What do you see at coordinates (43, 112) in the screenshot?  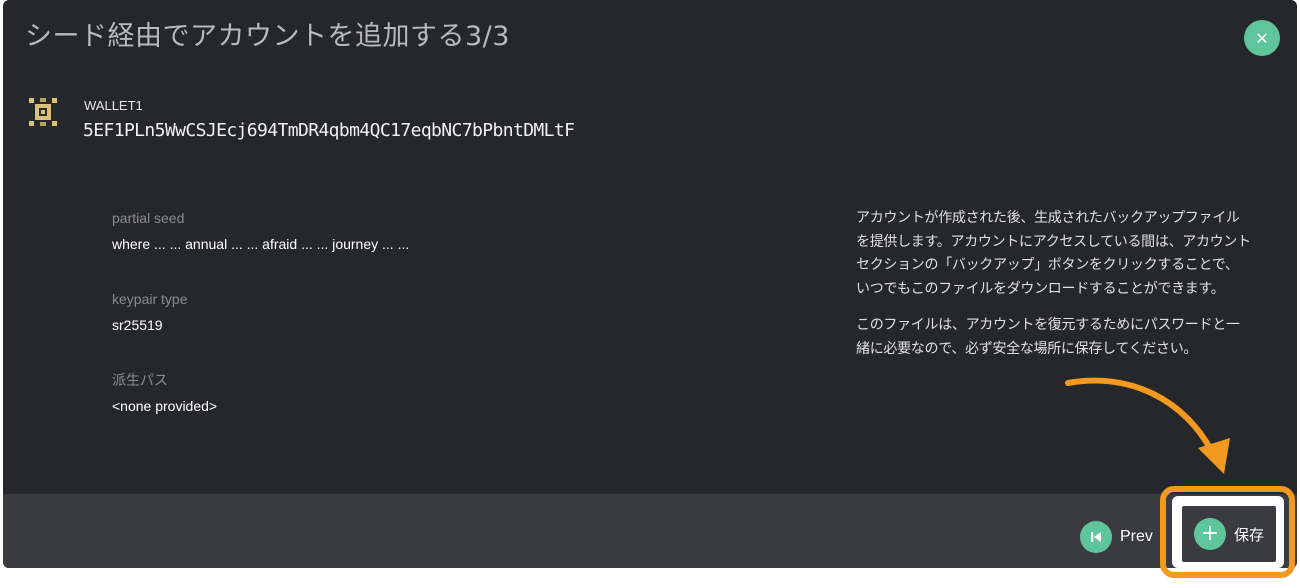 I see `account-avatar-icon` at bounding box center [43, 112].